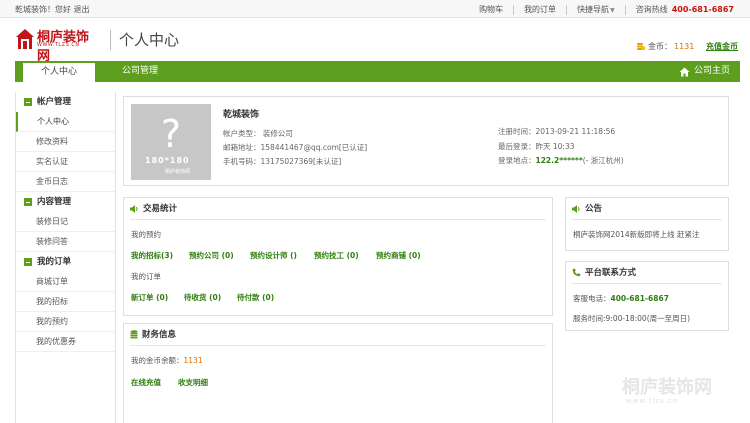 The height and width of the screenshot is (423, 750). I want to click on panel-title: 平台联系方式, so click(611, 272).